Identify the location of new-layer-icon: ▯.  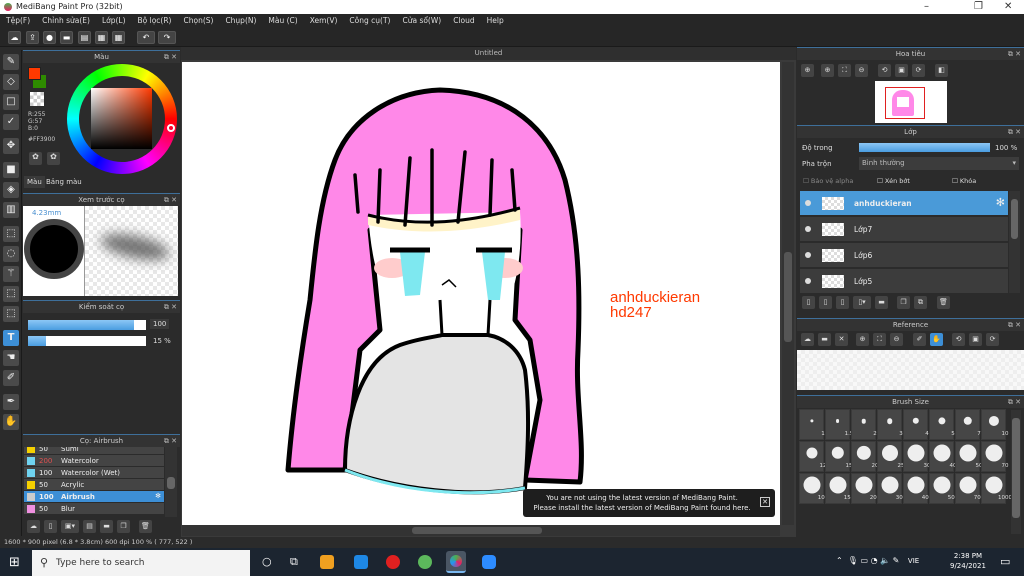
(808, 302).